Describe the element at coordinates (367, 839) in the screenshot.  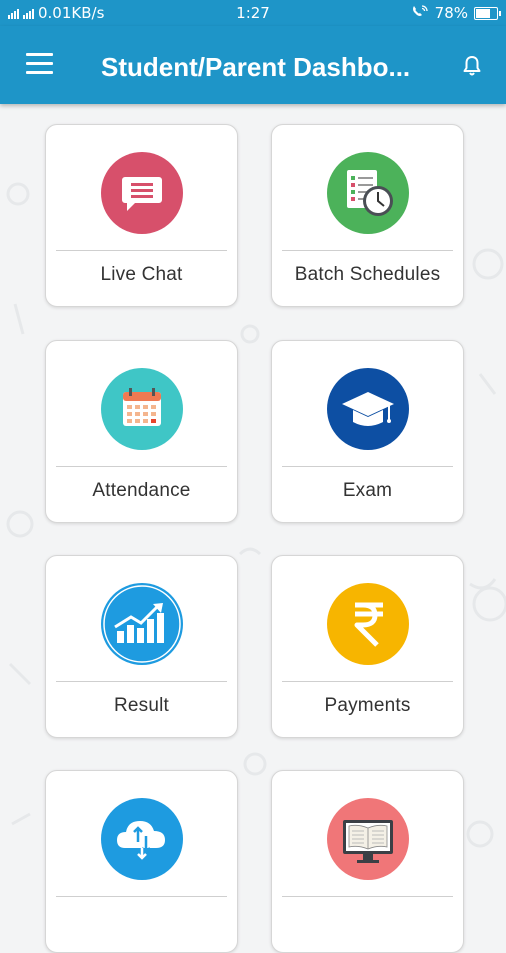
I see `ebook-monitor-icon` at that location.